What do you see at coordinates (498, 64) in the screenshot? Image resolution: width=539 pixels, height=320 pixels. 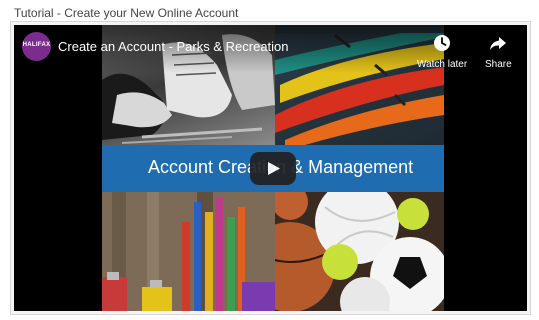 I see `share-label: Share` at bounding box center [498, 64].